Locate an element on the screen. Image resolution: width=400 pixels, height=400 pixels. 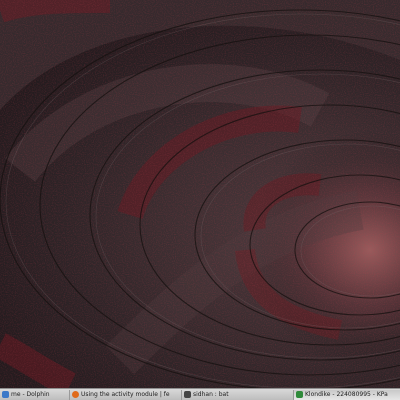
taskbar-item-label: Klondike - 224080995 - KPa is located at coordinates (346, 394).